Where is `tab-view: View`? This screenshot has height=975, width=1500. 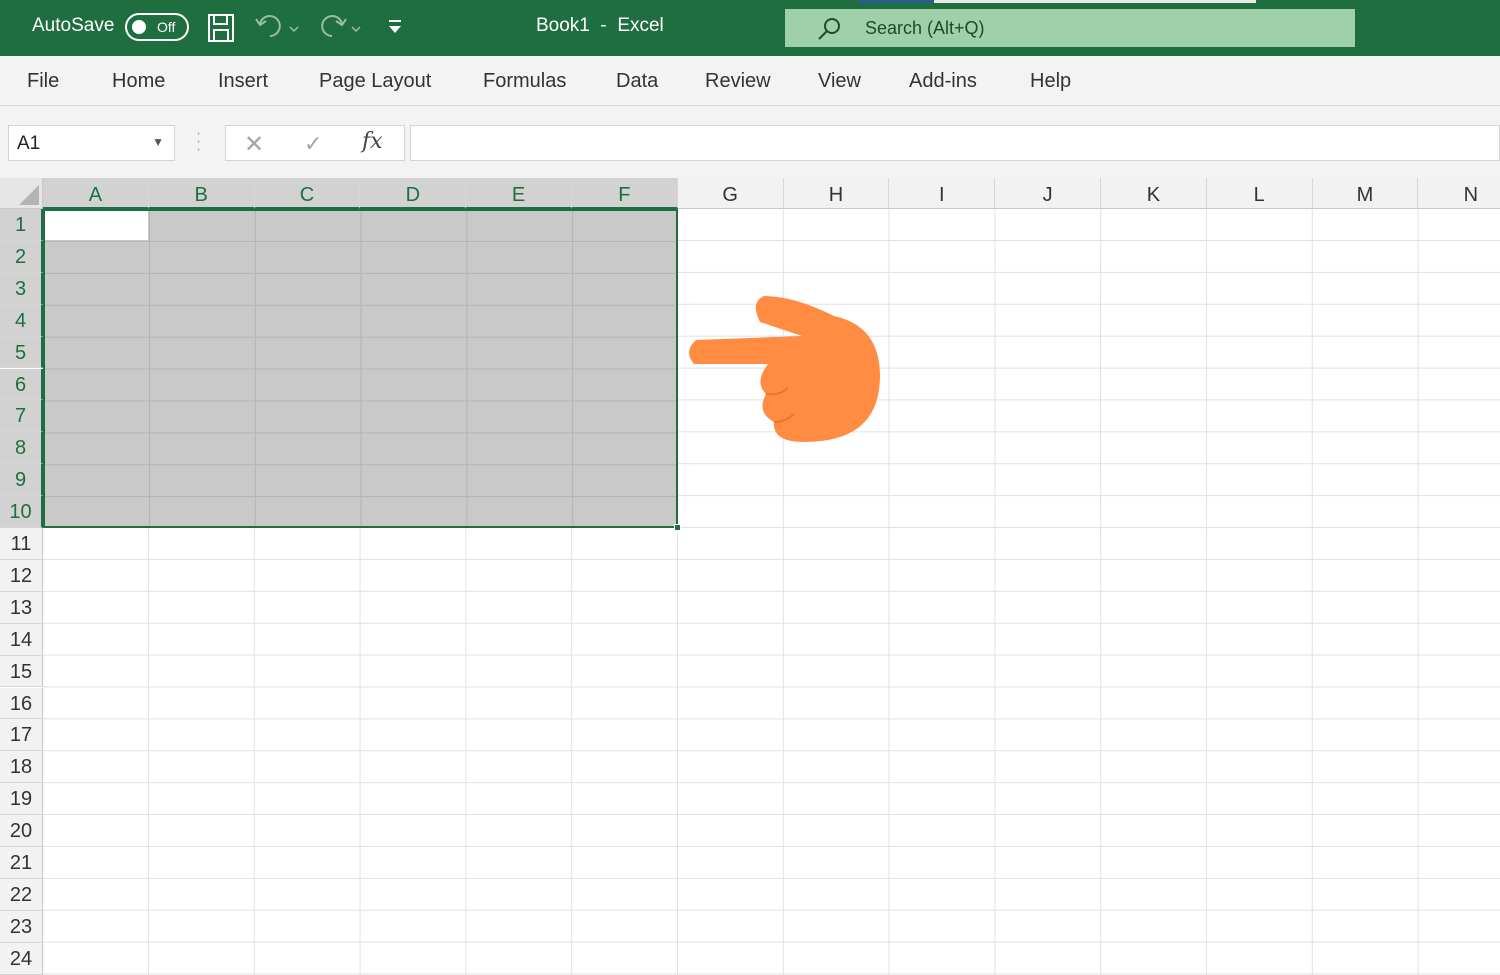 tab-view: View is located at coordinates (839, 81).